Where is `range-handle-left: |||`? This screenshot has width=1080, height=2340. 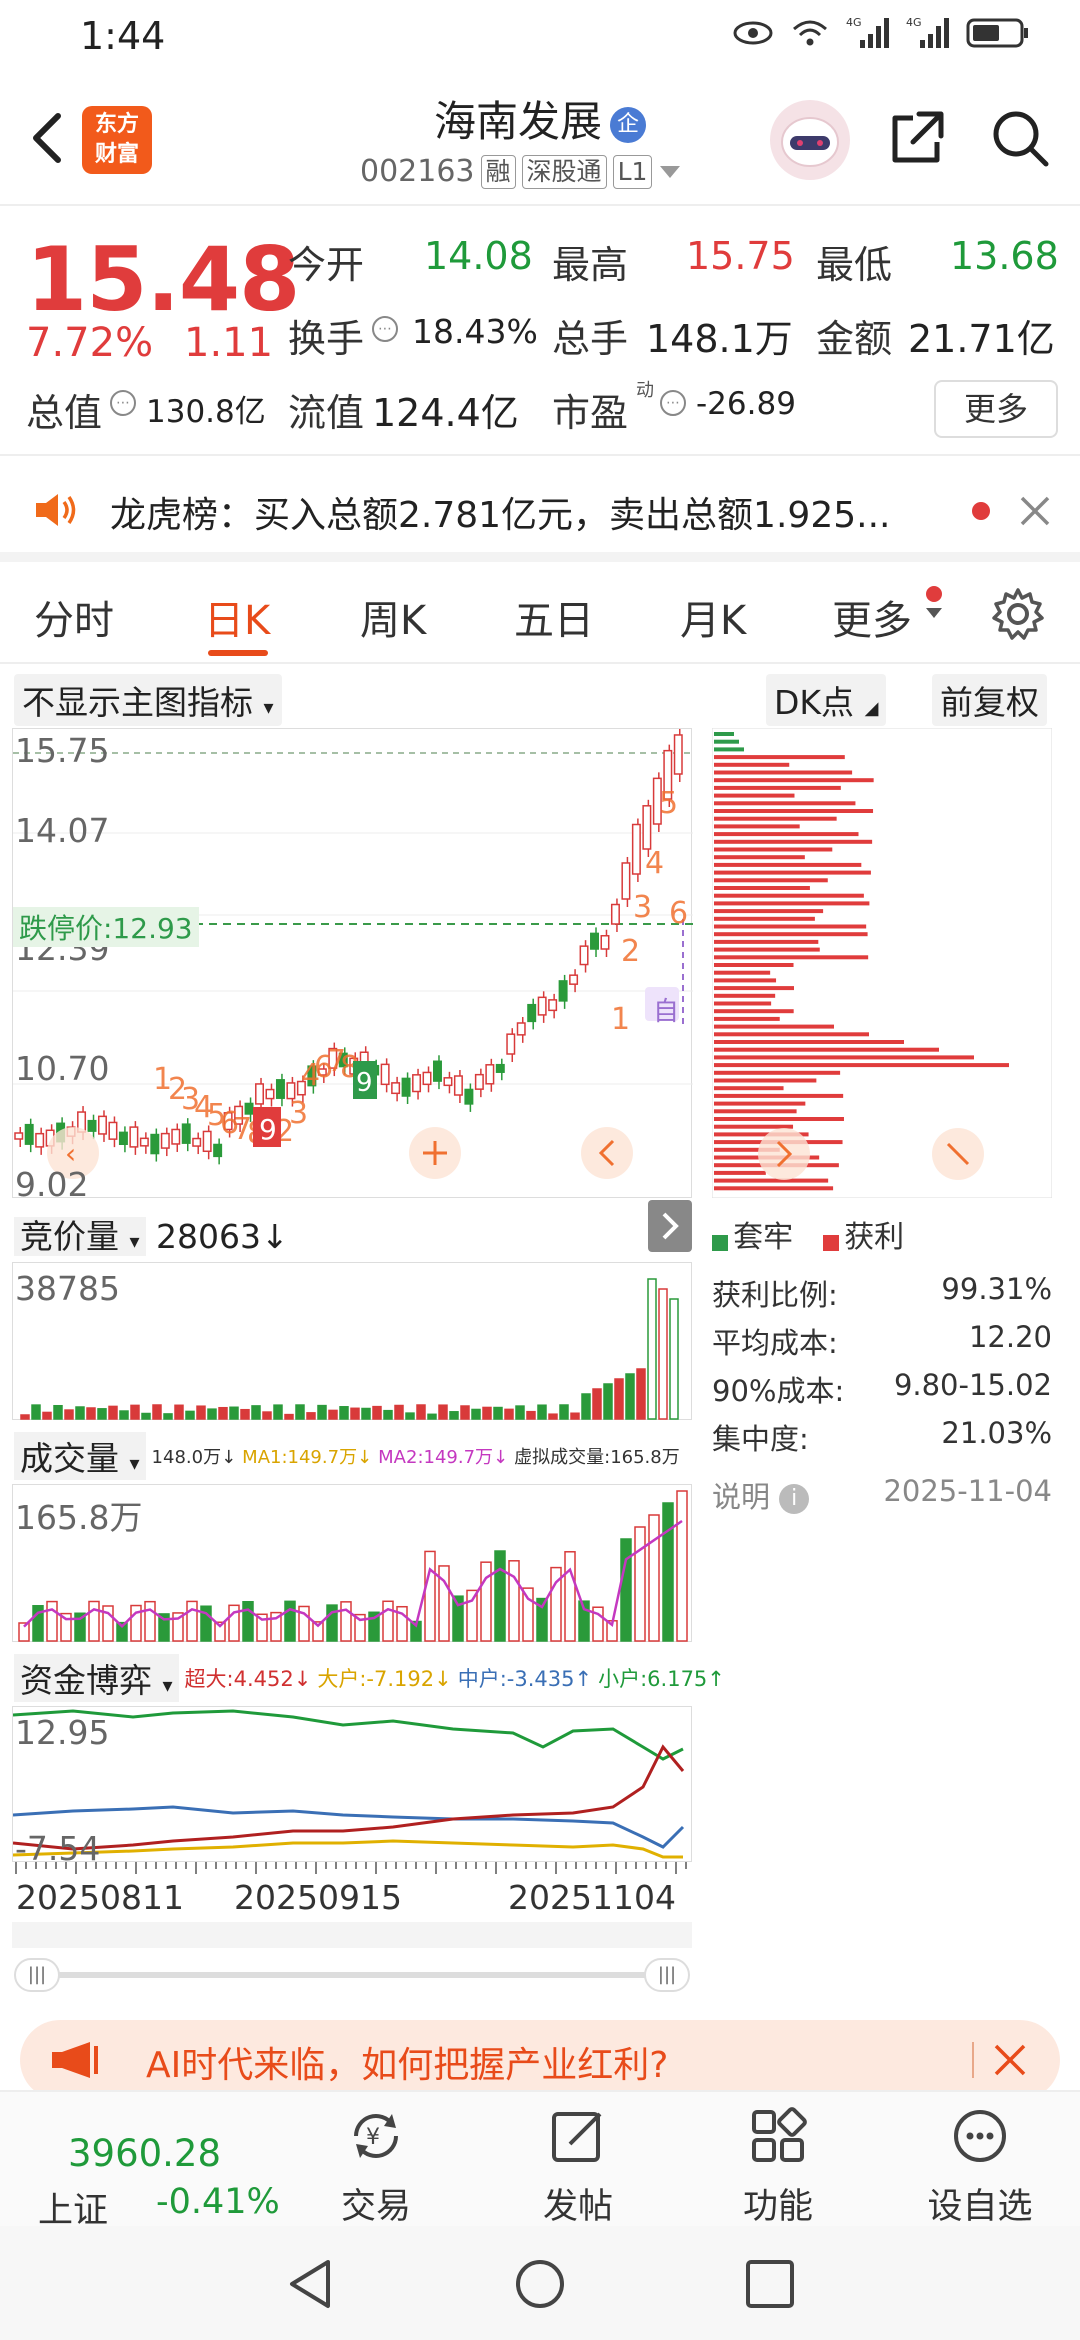
range-handle-left: ||| is located at coordinates (37, 1975).